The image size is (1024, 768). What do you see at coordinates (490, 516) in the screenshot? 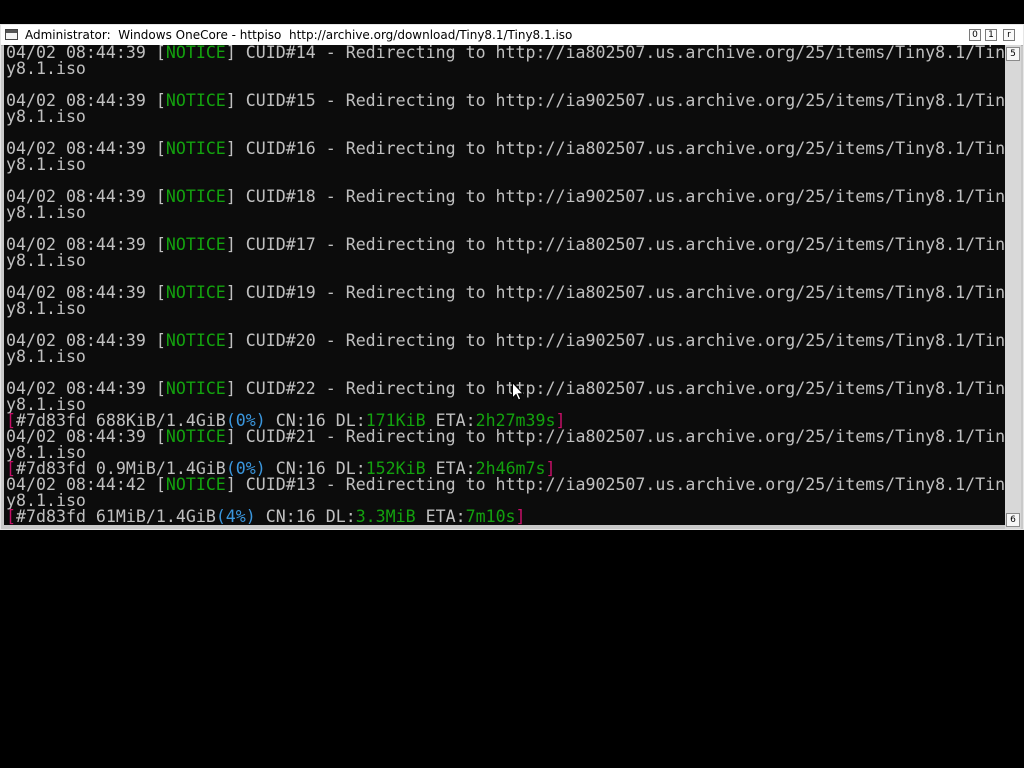
I see `eta-value: 7m10s` at bounding box center [490, 516].